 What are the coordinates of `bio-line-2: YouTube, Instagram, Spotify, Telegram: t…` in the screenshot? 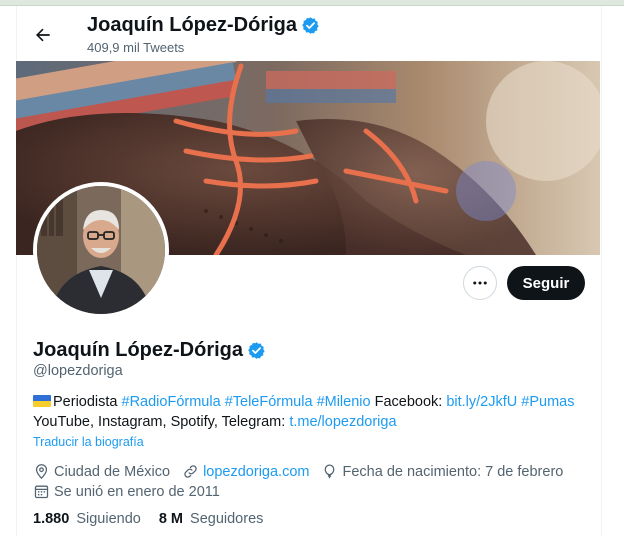 It's located at (313, 422).